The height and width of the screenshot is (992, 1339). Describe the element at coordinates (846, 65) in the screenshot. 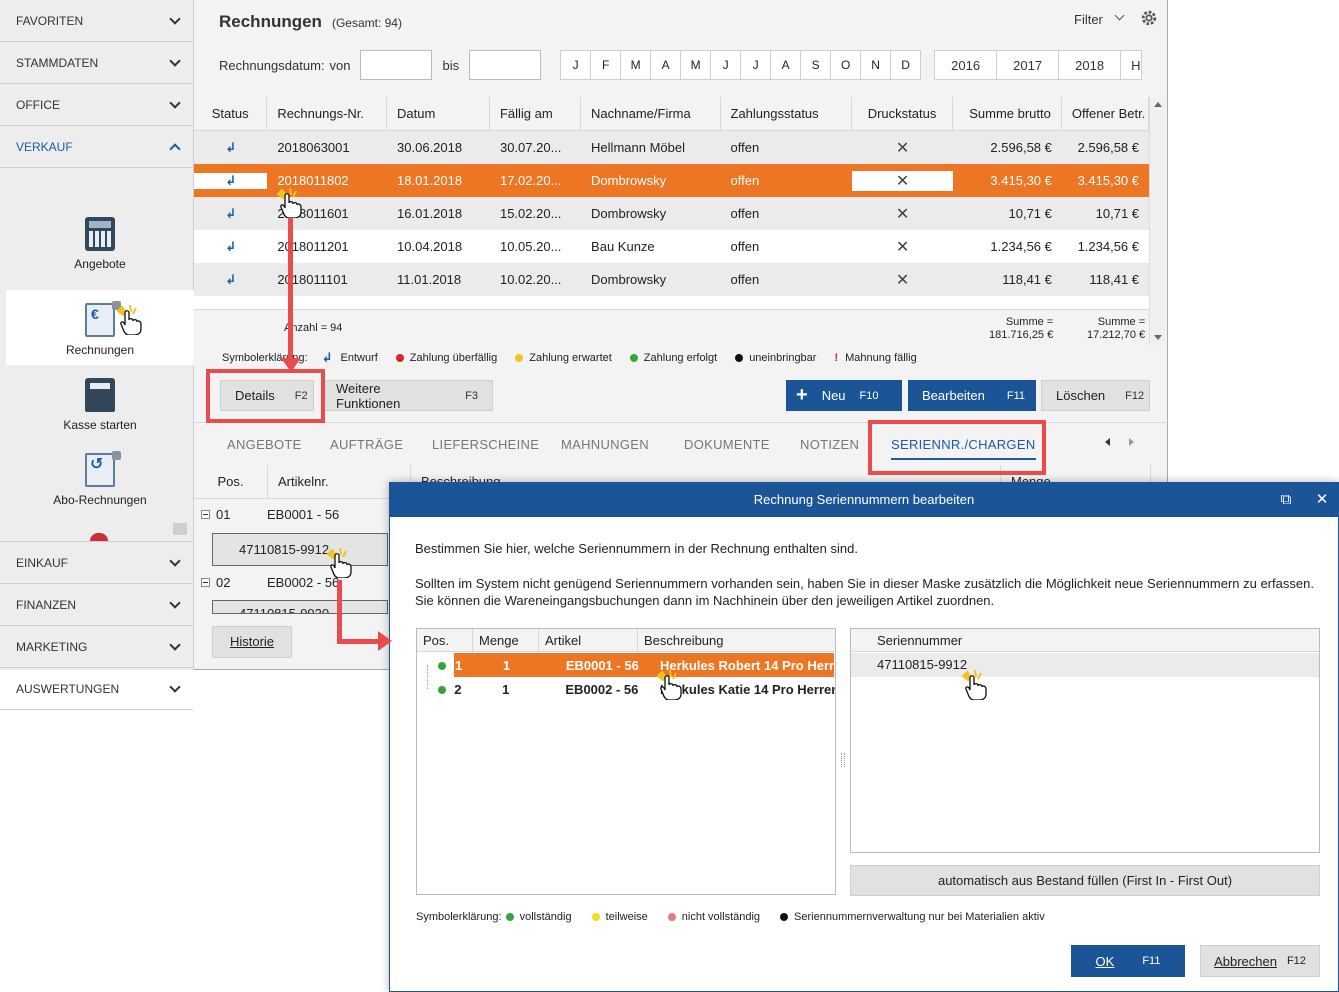

I see `month-button: O` at that location.